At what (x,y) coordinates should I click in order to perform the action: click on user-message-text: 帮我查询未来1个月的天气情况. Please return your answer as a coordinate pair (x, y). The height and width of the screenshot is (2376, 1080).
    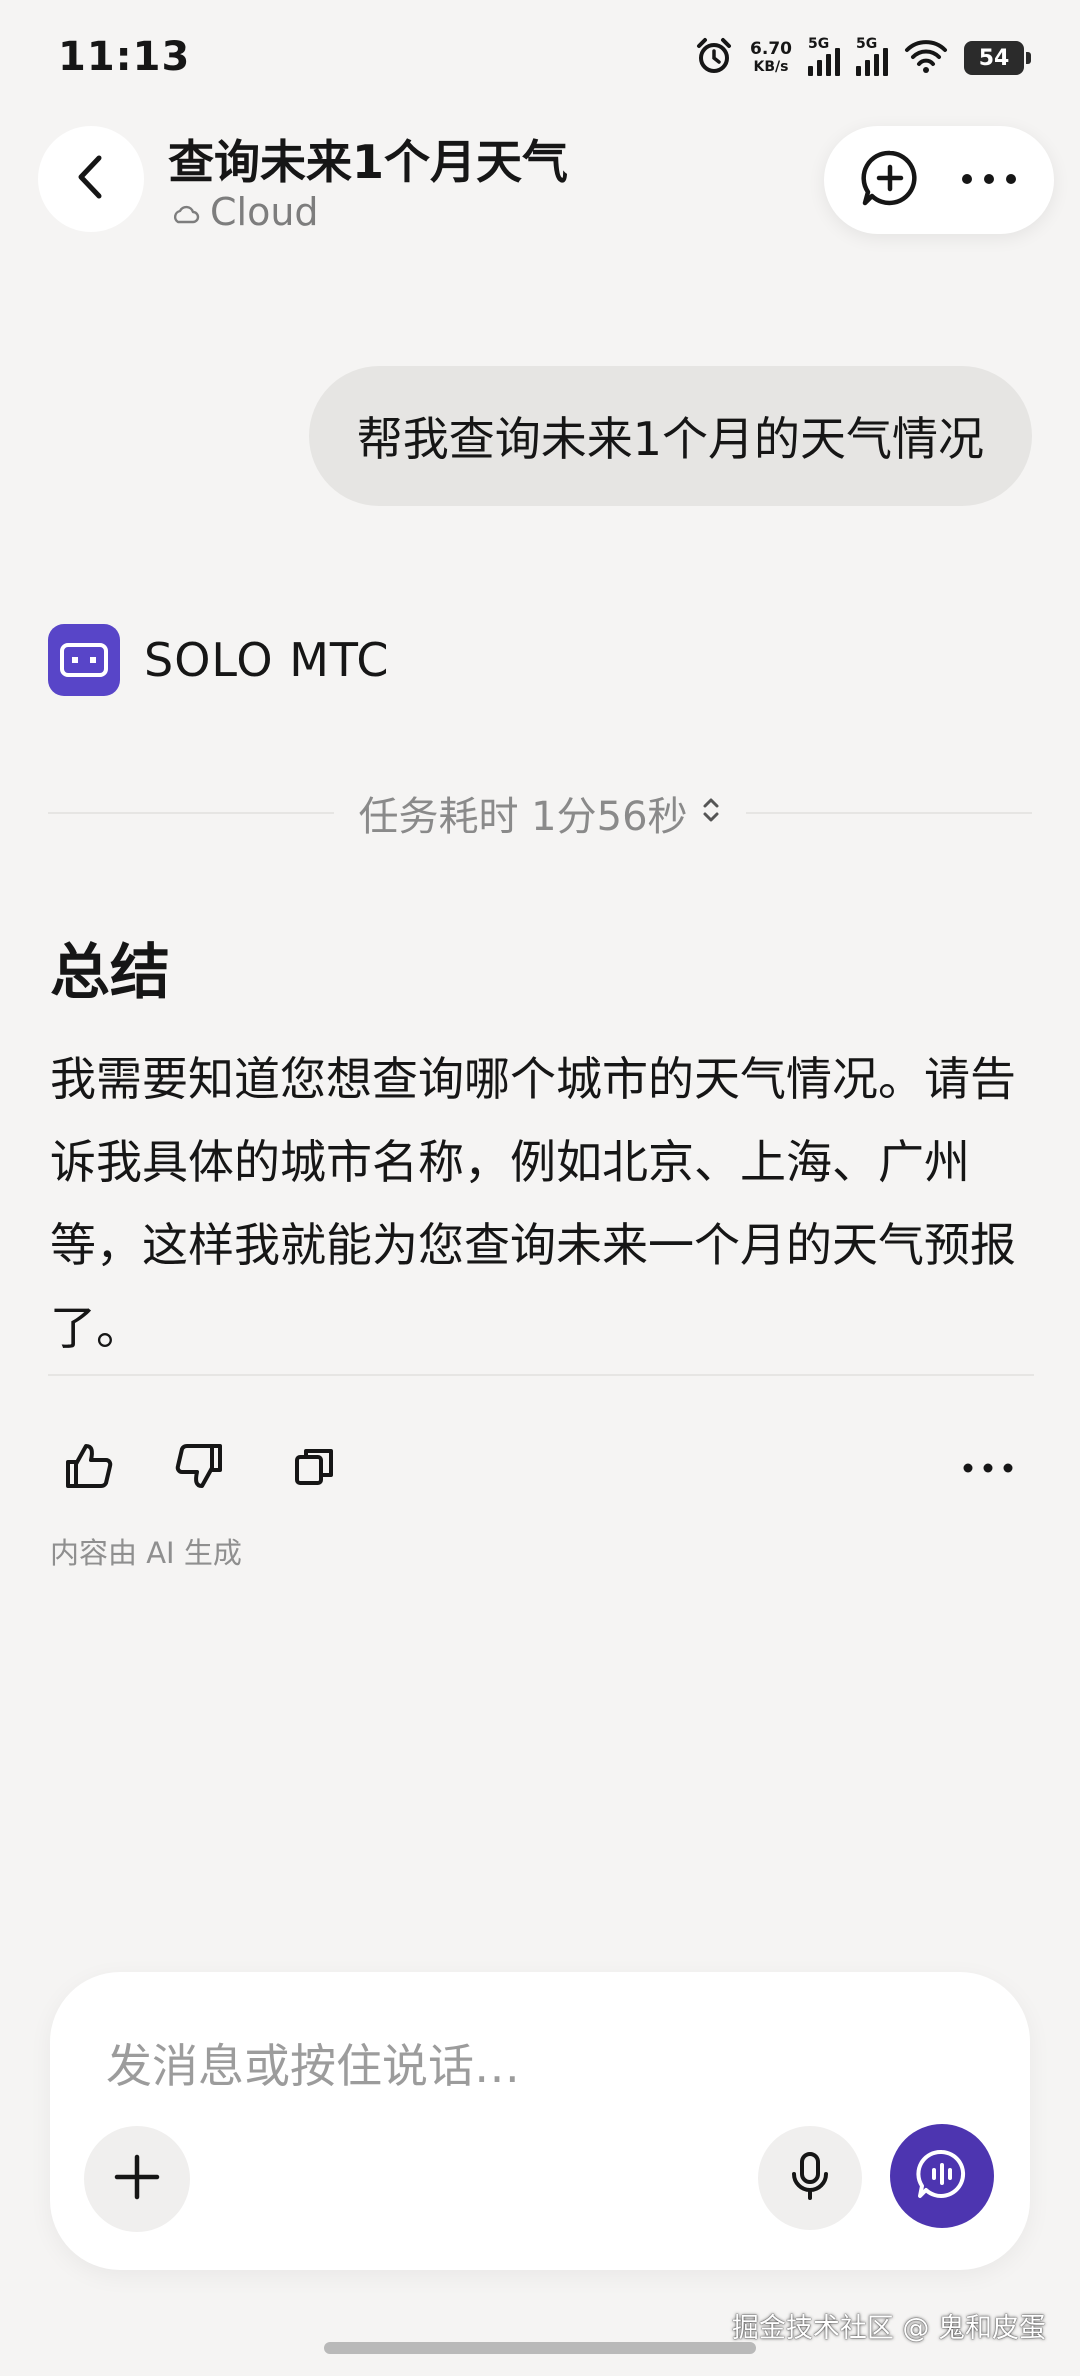
    Looking at the image, I should click on (670, 439).